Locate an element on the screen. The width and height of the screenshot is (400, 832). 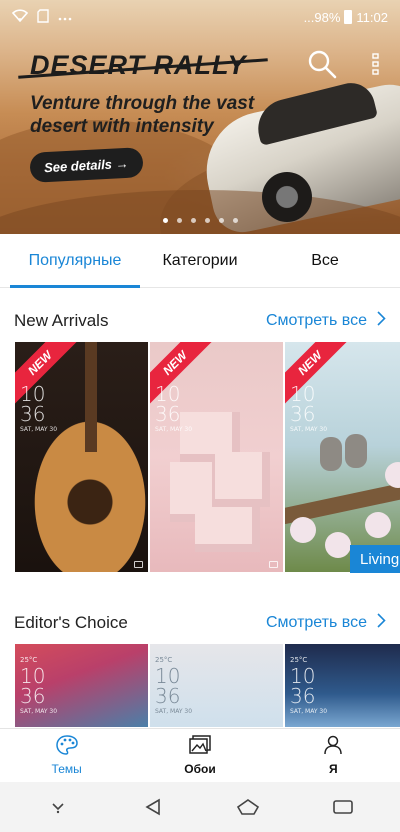
banner-pager is located at coordinates (200, 220).